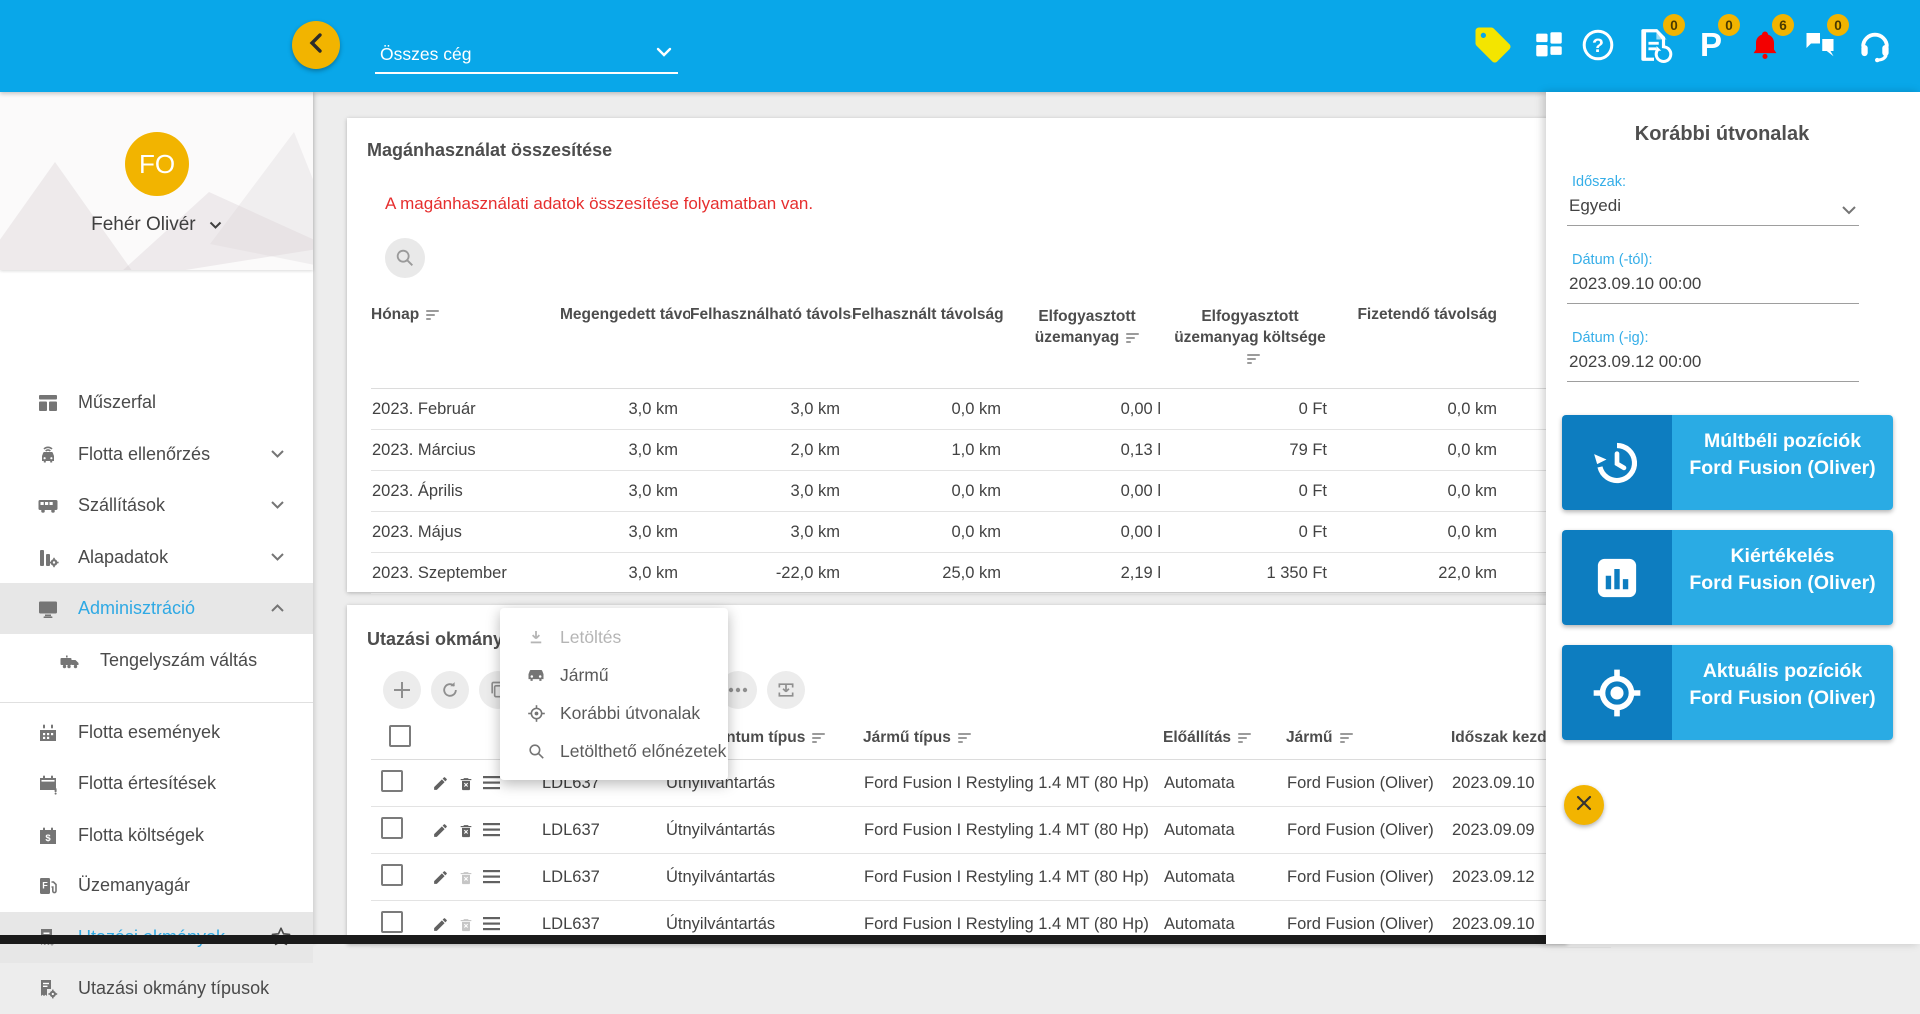 The height and width of the screenshot is (1014, 1920). I want to click on sidebar-item-fleet-check: Flotta ellenőrzés, so click(156, 454).